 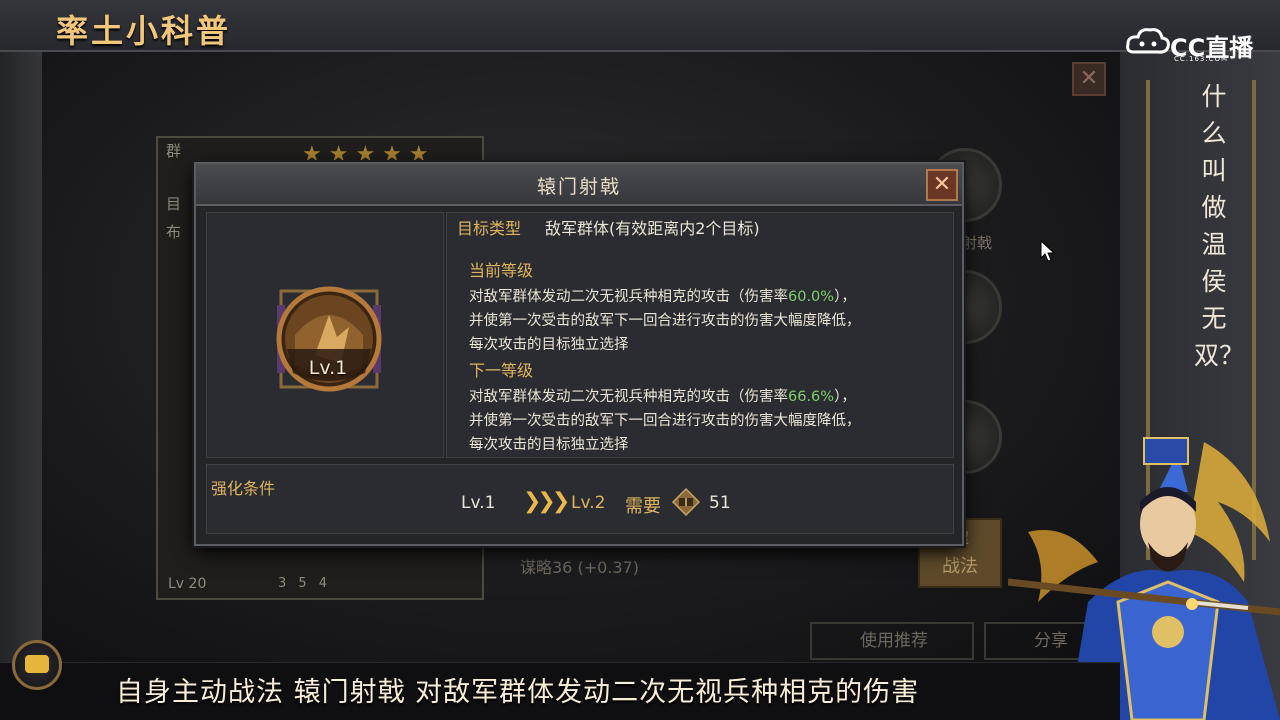 What do you see at coordinates (665, 421) in the screenshot?
I see `next-desc-line-2: 并使第一次受击的敌军下一回合进行攻击的伤害大幅度降低，` at bounding box center [665, 421].